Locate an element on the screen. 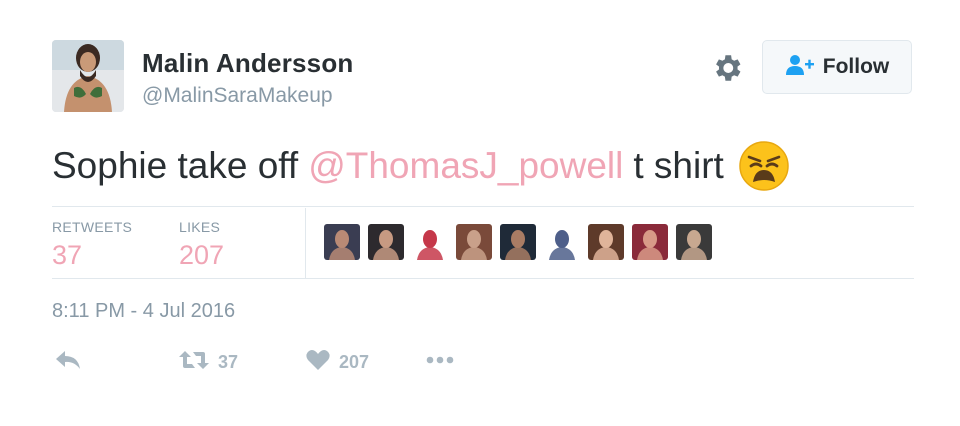 The image size is (960, 426). add-user-icon is located at coordinates (800, 67).